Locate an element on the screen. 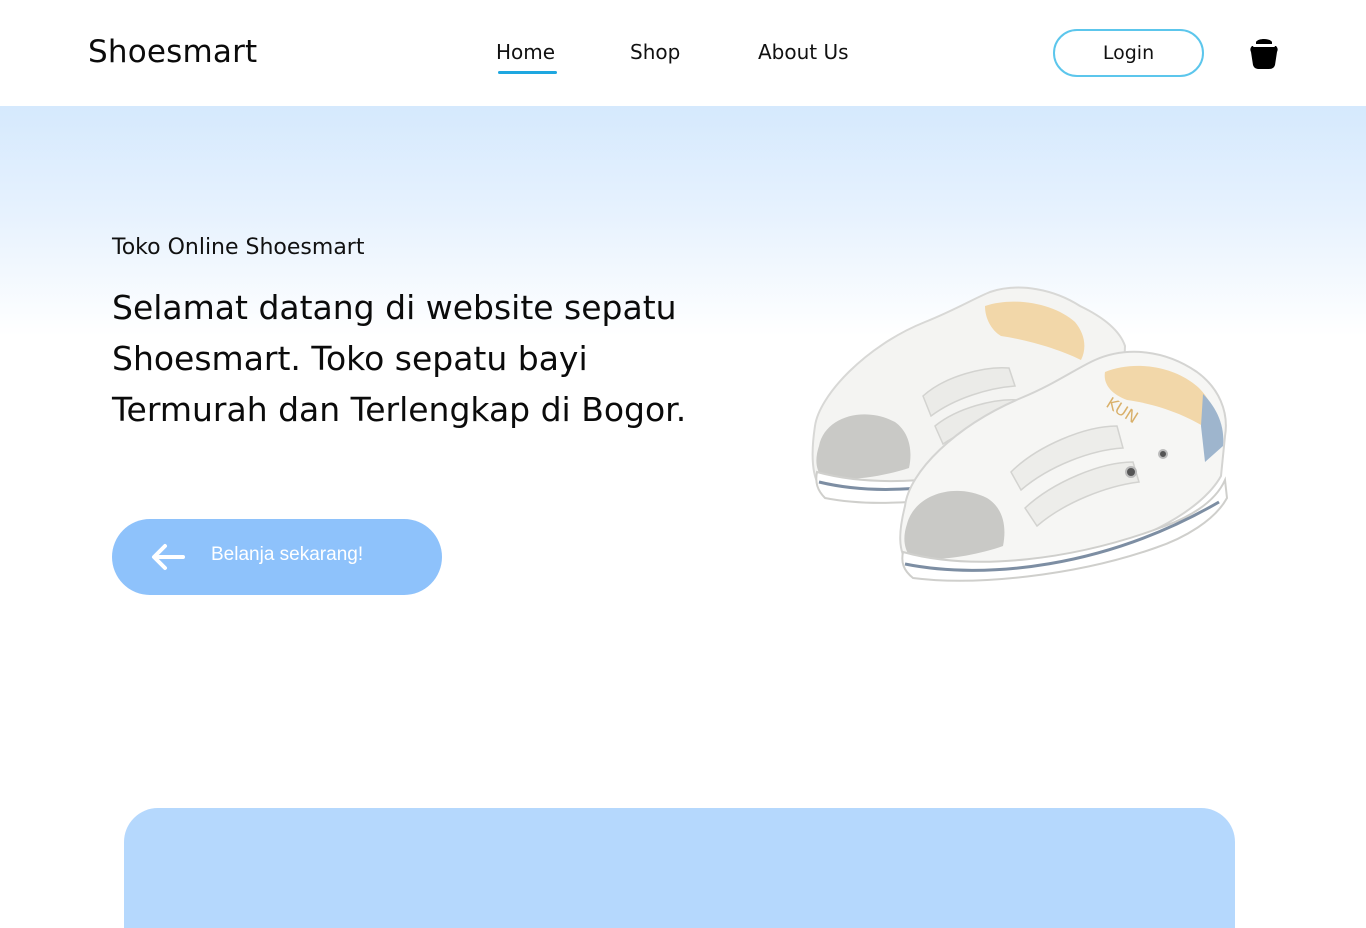  login-button-label: Login is located at coordinates (1128, 53).